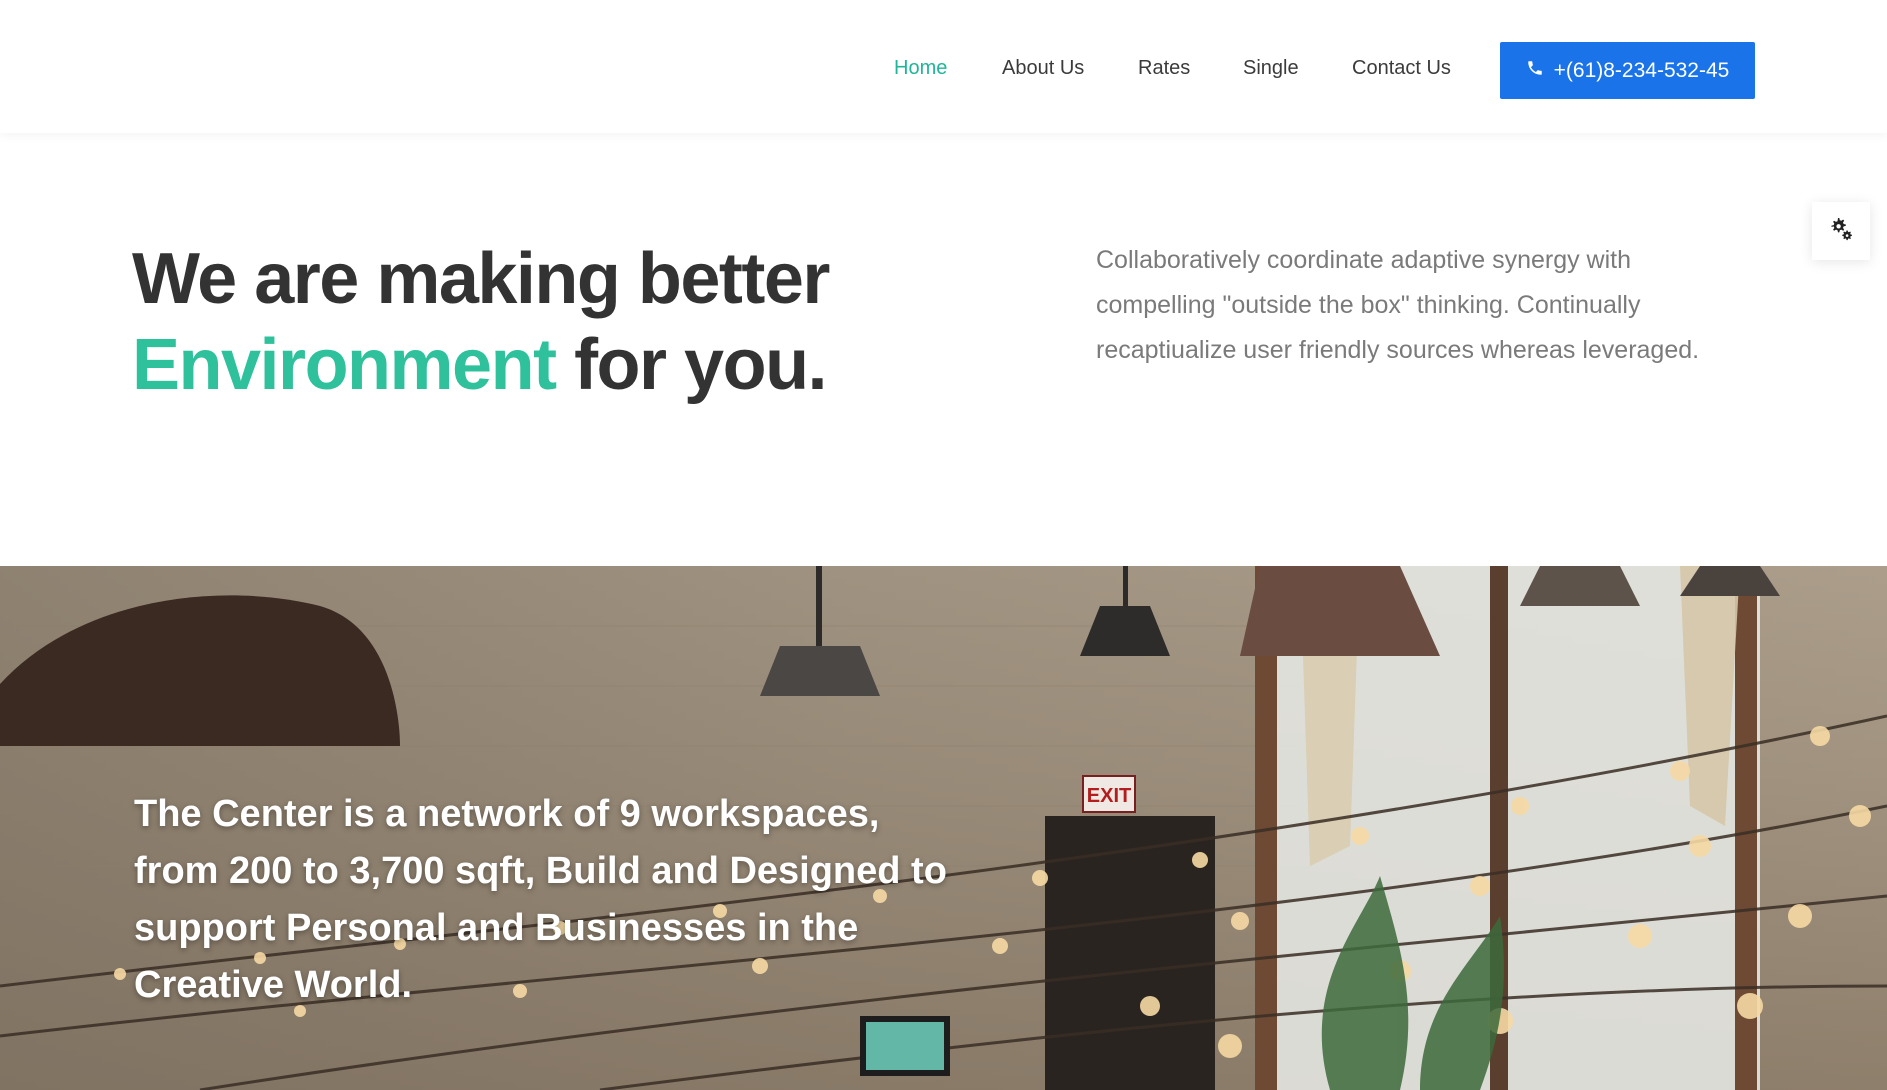 The image size is (1887, 1090). I want to click on exit-sign-text: EXIT, so click(1109, 796).